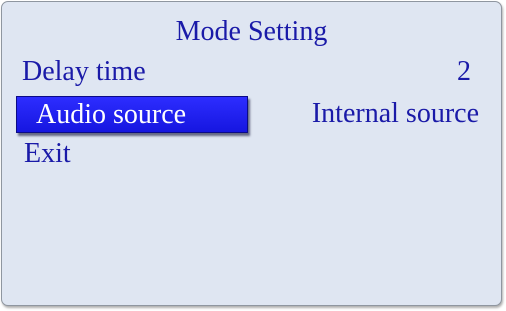 The width and height of the screenshot is (506, 311). Describe the element at coordinates (395, 113) in the screenshot. I see `audio-source-value: Internal source` at that location.